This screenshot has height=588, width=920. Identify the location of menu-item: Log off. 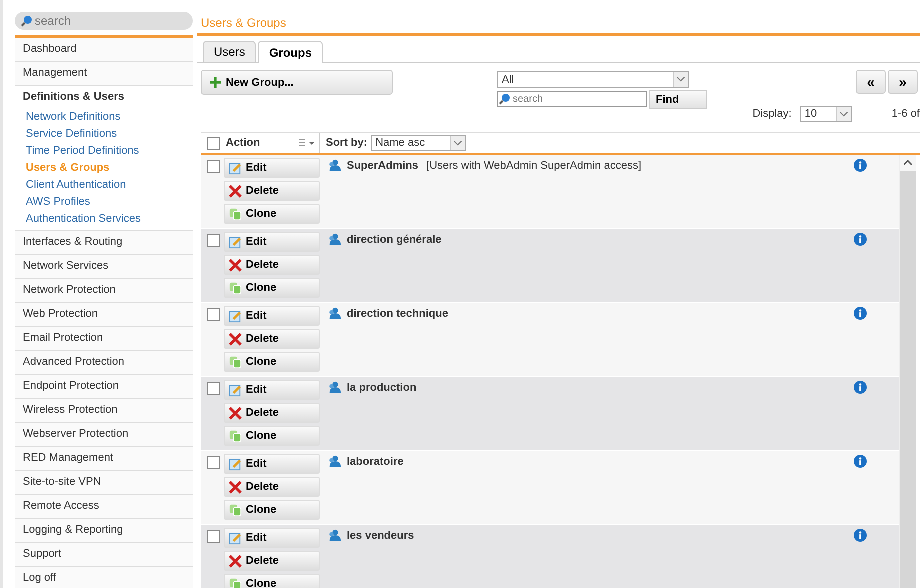
(104, 577).